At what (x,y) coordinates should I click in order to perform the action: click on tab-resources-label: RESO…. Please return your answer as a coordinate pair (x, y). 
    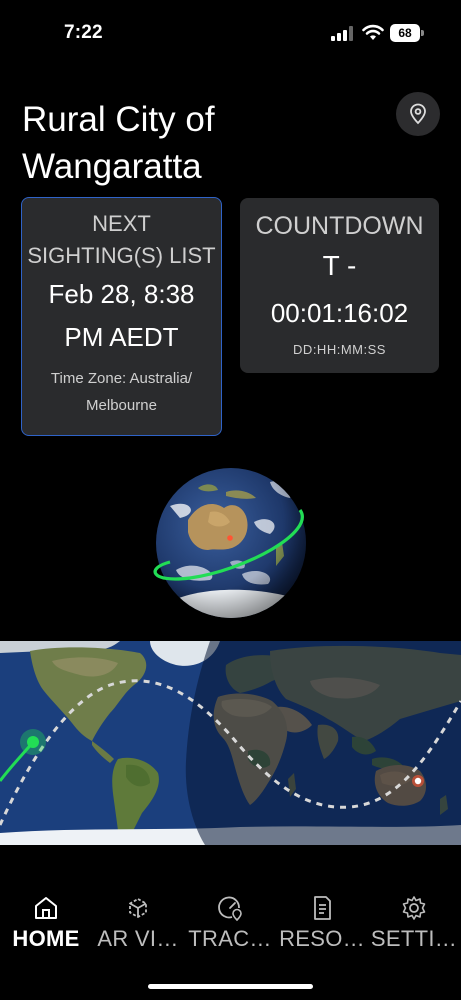
    Looking at the image, I should click on (322, 938).